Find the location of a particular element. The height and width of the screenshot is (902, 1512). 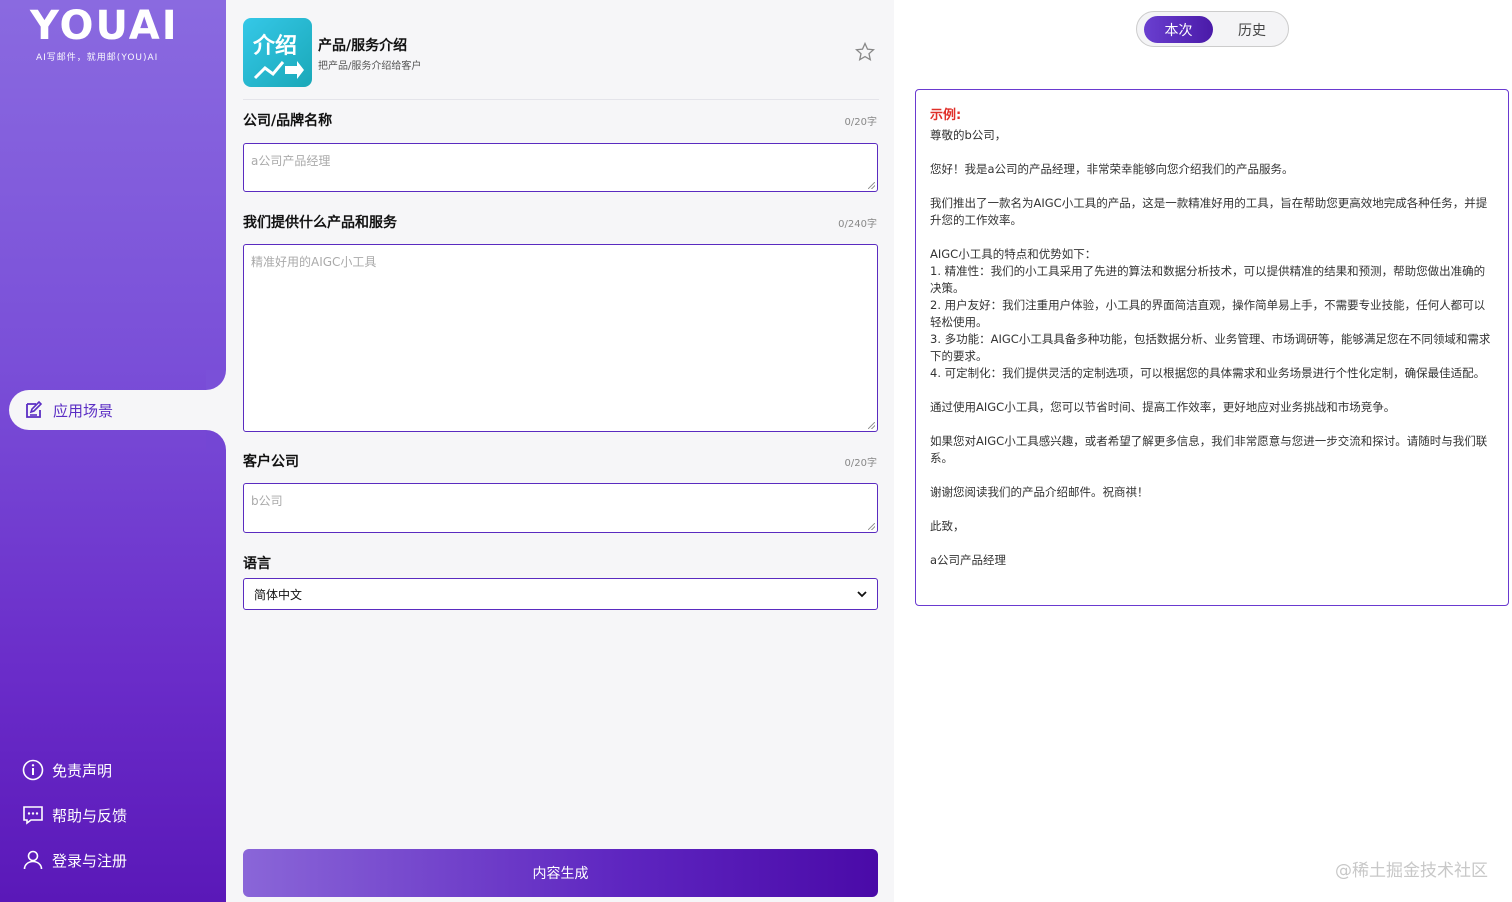

language-value: 简体中文 is located at coordinates (278, 594).